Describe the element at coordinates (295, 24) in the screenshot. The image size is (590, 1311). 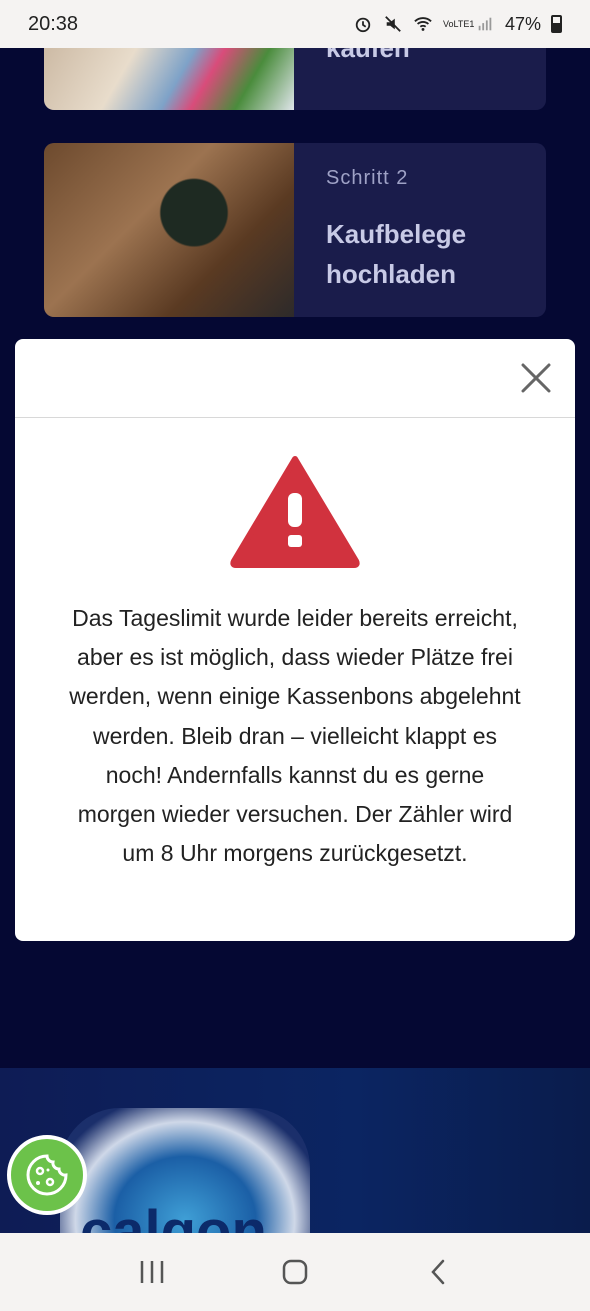
I see `status-bar: 20:38 VoLTE1 47%` at that location.